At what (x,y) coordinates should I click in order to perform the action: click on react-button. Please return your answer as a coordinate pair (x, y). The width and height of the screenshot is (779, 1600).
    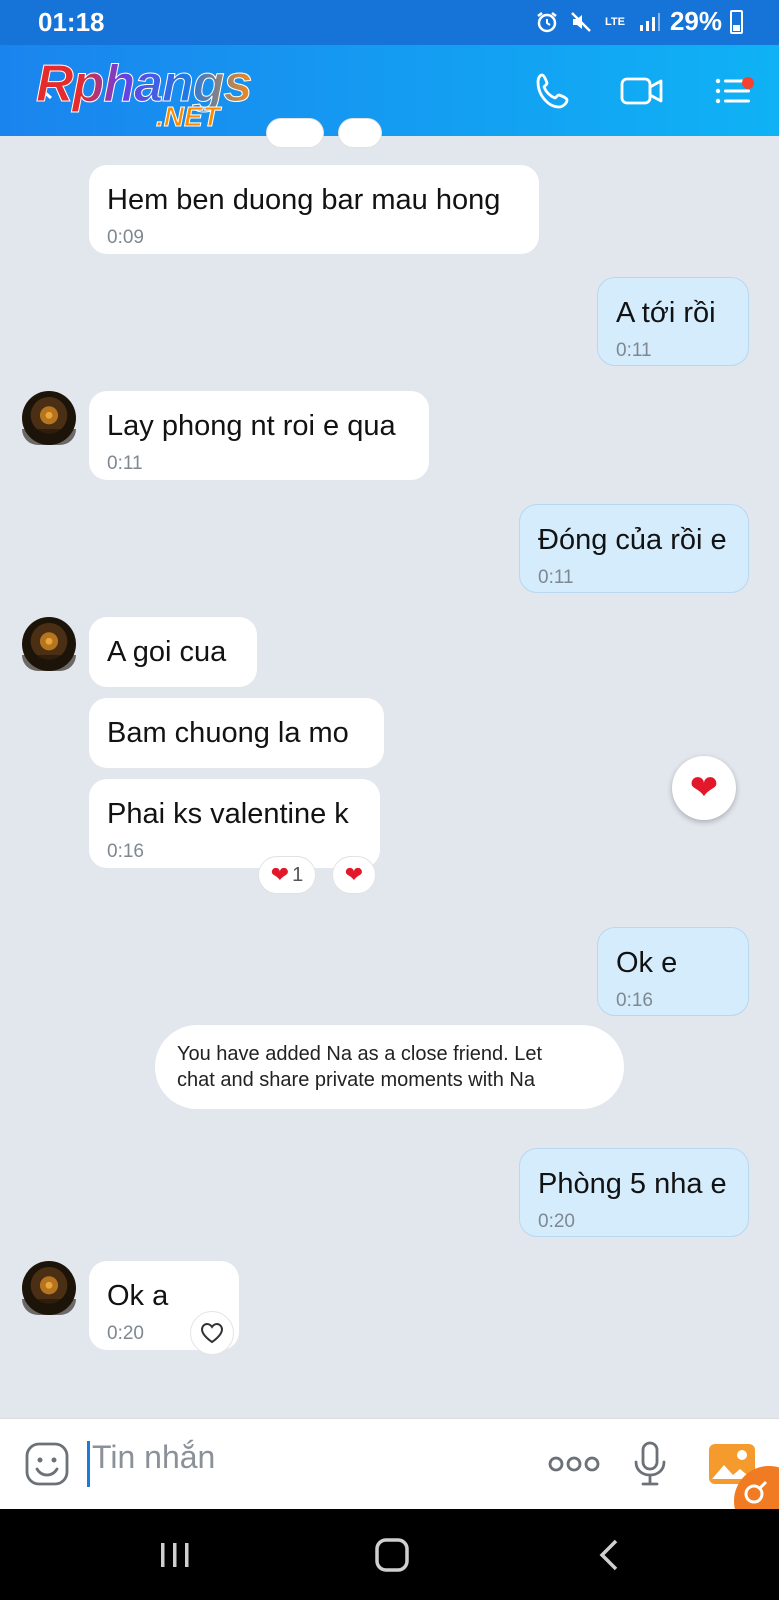
    Looking at the image, I should click on (212, 1333).